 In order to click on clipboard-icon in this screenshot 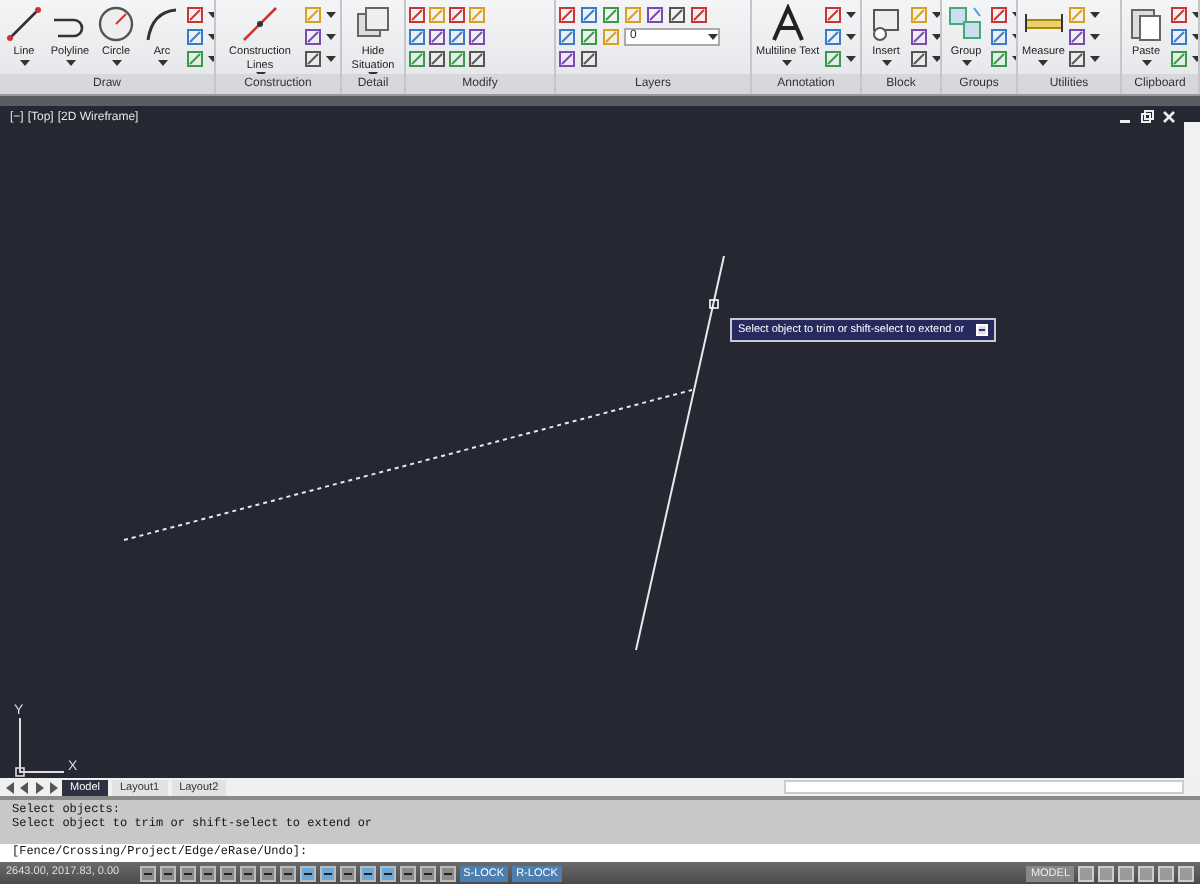, I will do `click(1146, 24)`.